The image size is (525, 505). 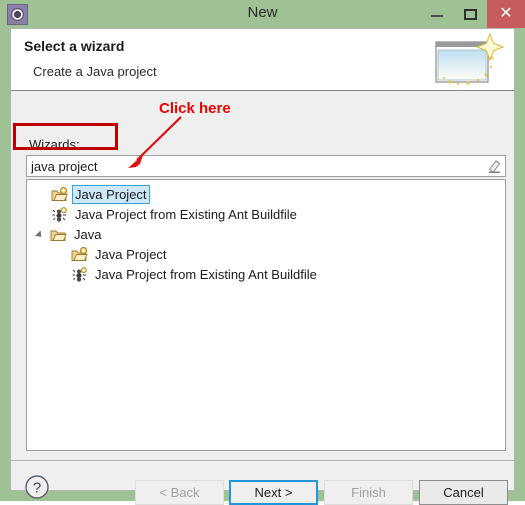 What do you see at coordinates (262, 60) in the screenshot?
I see `wizard-banner: Select a wizard Create a Java project` at bounding box center [262, 60].